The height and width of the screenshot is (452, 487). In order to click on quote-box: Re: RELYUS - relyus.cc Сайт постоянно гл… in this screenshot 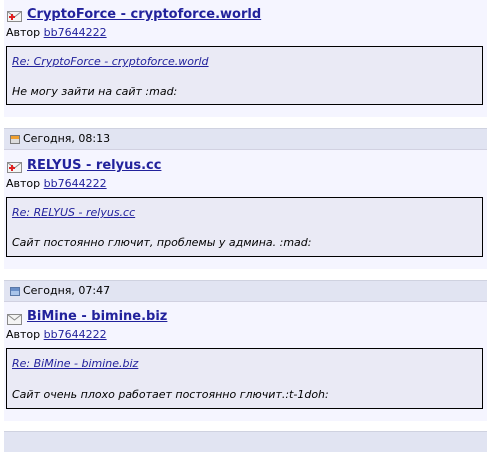, I will do `click(244, 227)`.